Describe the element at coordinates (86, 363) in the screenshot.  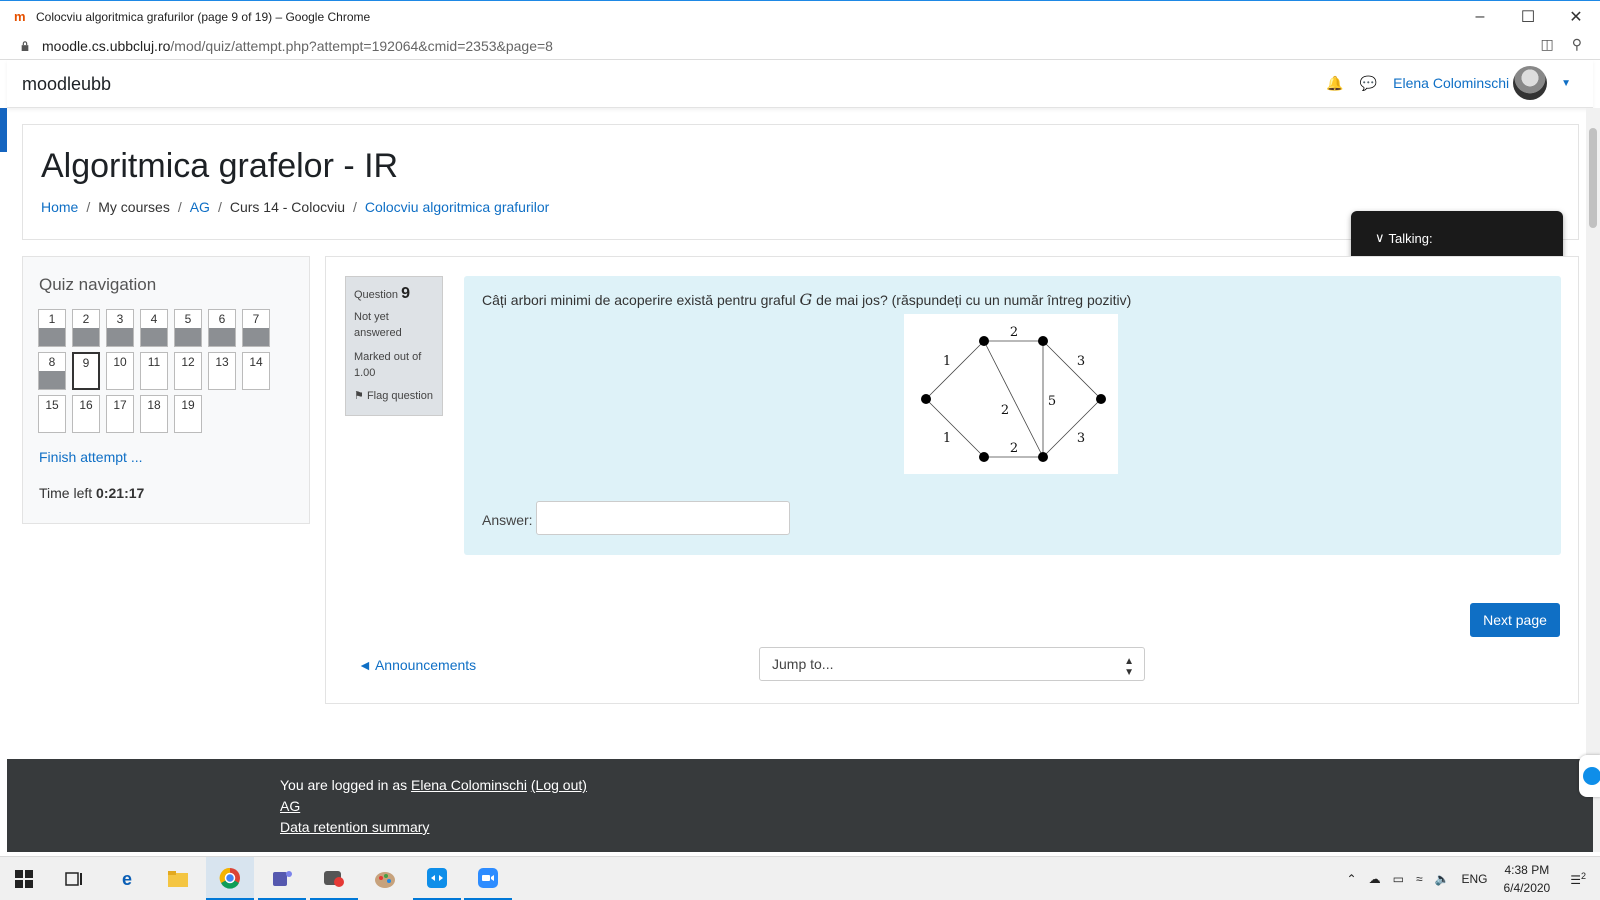
I see `quiz-nav-button-label: 9` at that location.